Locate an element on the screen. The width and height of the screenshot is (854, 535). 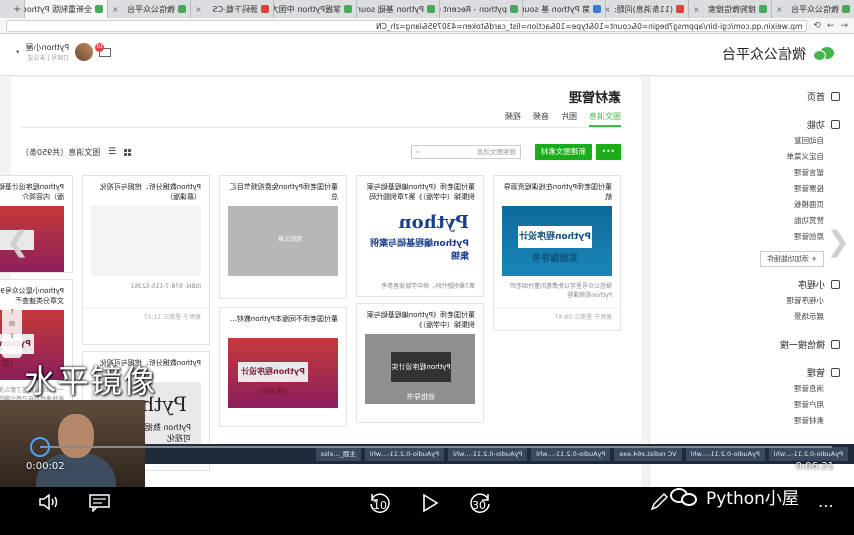
sidebar-item: 原创管理 is located at coordinates (751, 237).